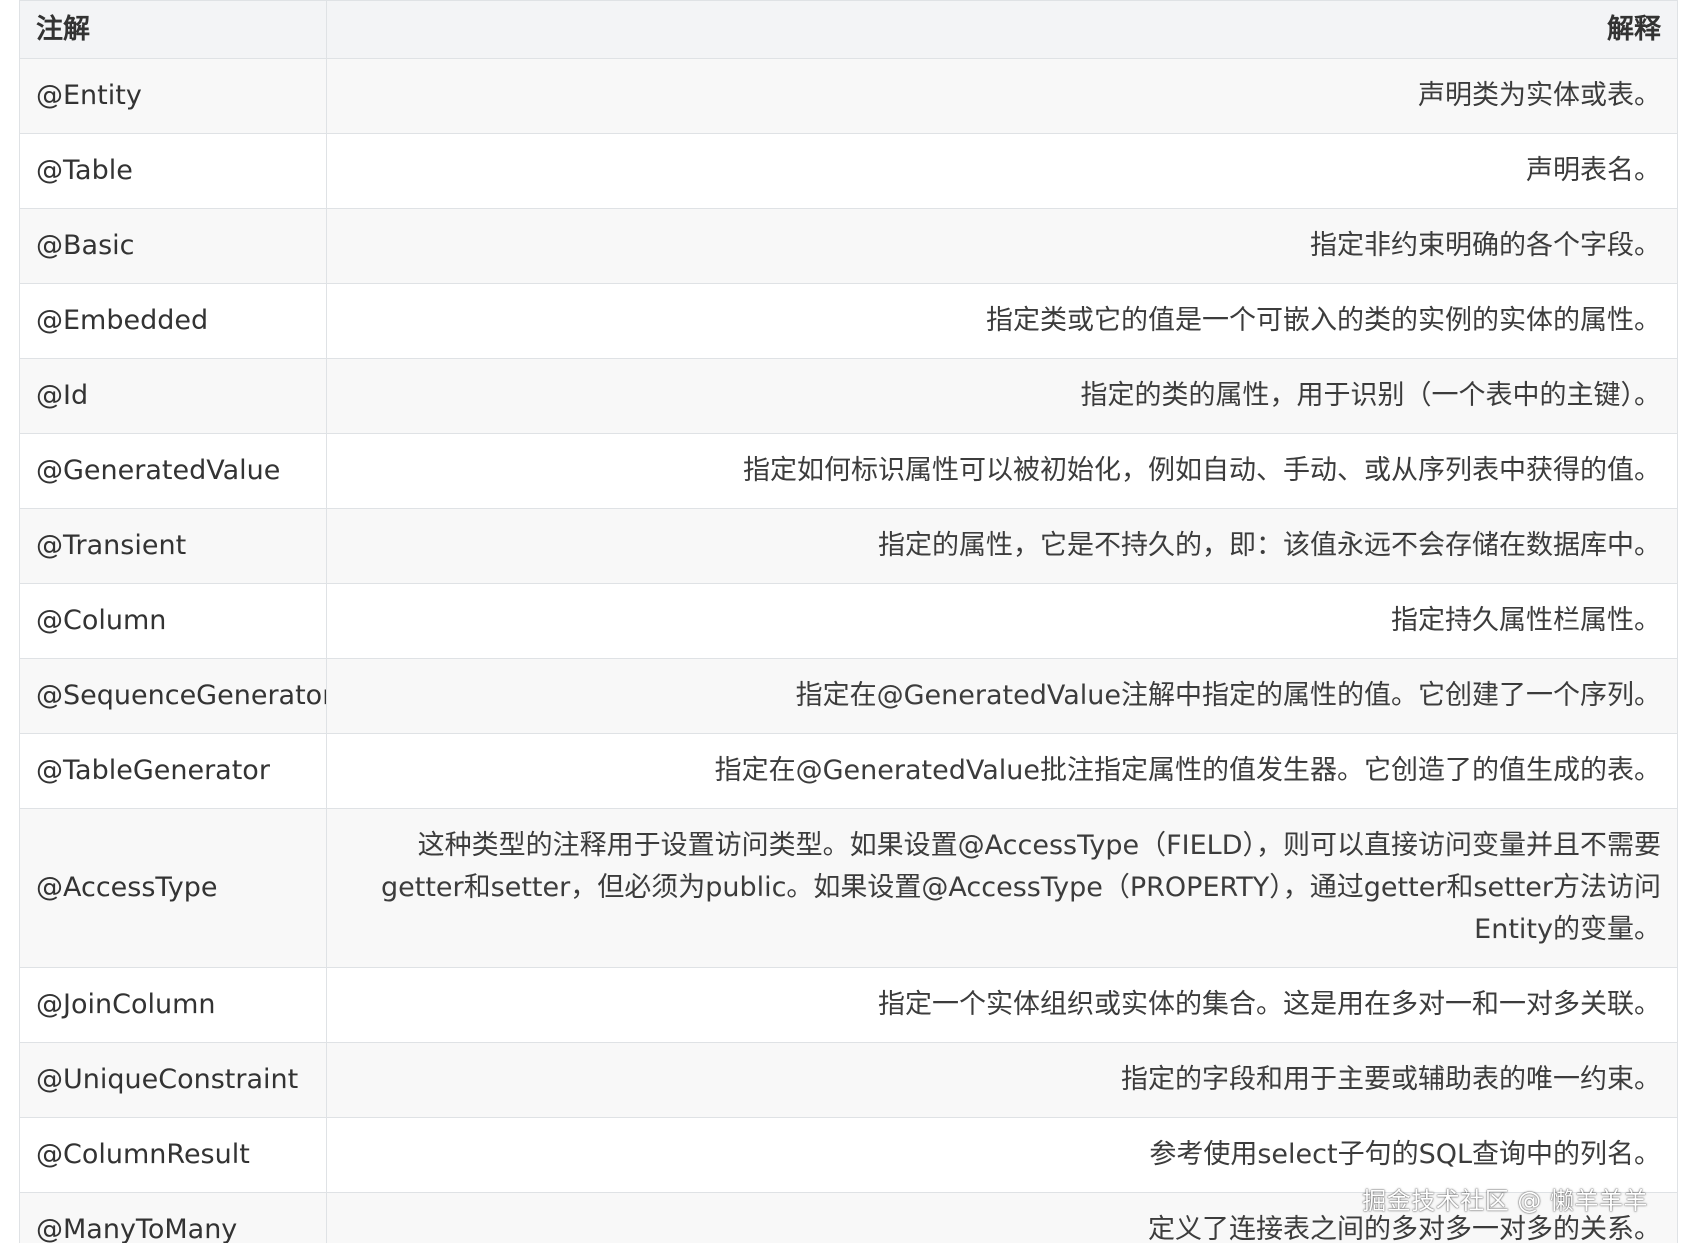  Describe the element at coordinates (173, 771) in the screenshot. I see `annotation-cell: @TableGenerator` at that location.